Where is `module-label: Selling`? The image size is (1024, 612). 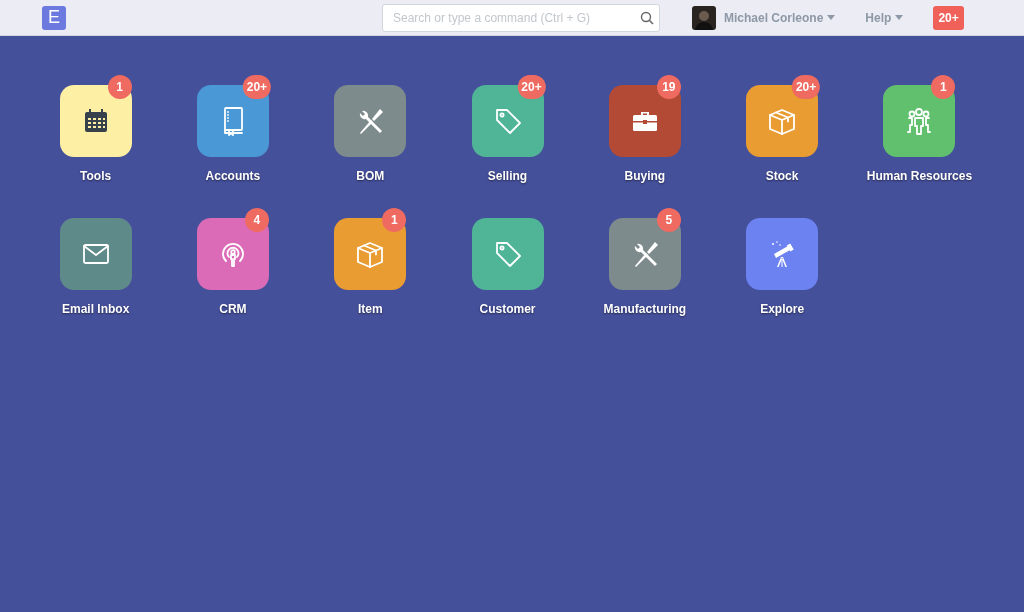 module-label: Selling is located at coordinates (507, 176).